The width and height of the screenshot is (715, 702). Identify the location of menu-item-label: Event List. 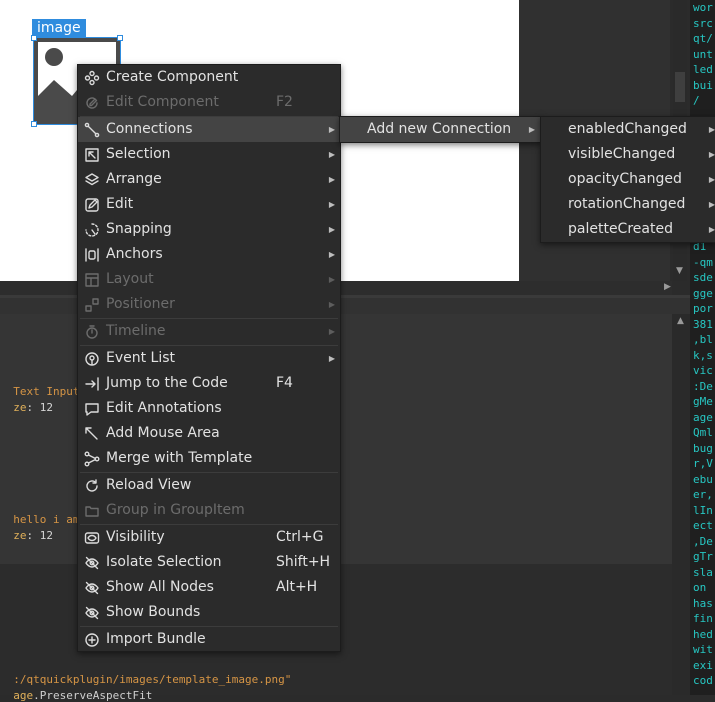
(141, 358).